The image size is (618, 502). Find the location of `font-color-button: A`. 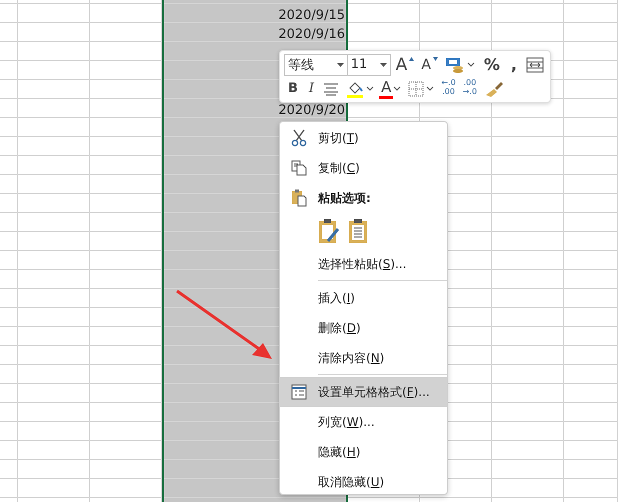

font-color-button: A is located at coordinates (391, 89).